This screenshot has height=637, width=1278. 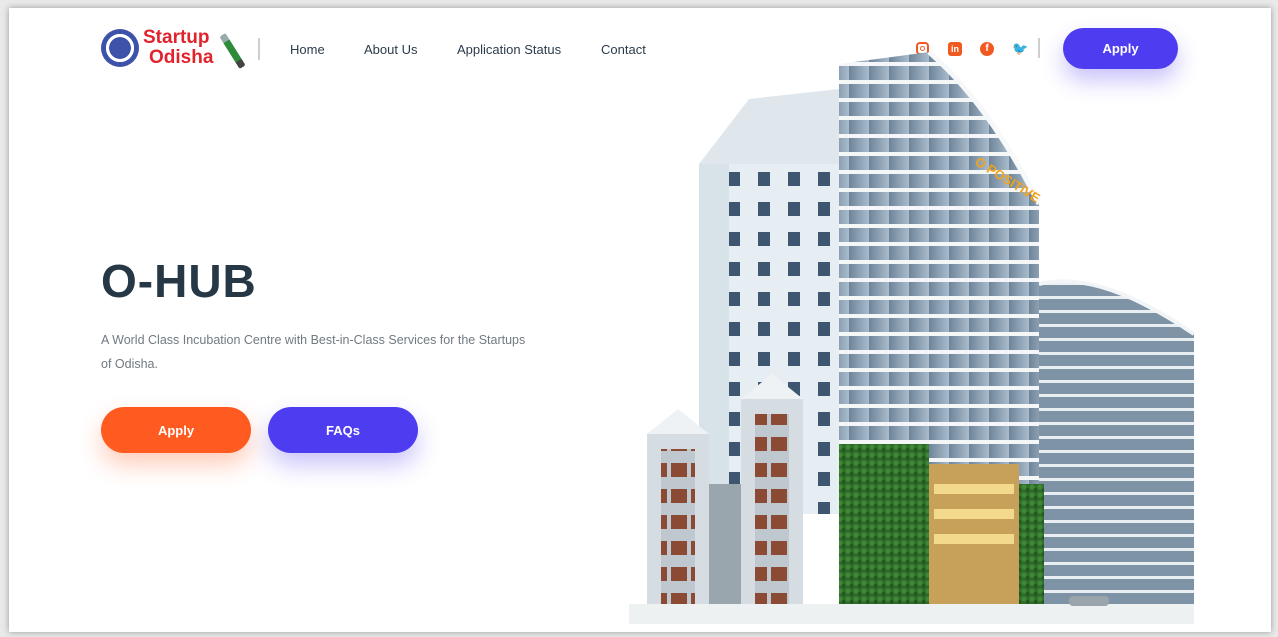 I want to click on startup-odisha-logo: Startup Odisha, so click(x=176, y=50).